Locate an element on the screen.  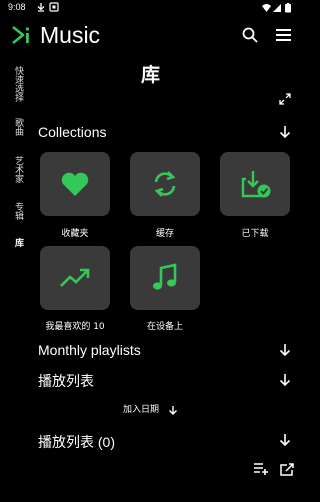
collection-tile-cache is located at coordinates (165, 184).